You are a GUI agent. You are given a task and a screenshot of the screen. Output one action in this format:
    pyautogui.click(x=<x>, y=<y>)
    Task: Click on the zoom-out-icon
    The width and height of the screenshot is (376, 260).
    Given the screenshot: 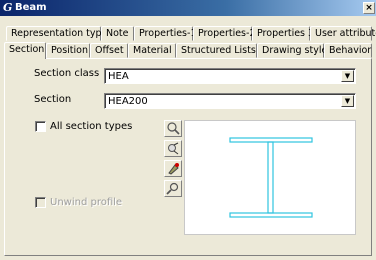 What is the action you would take?
    pyautogui.click(x=173, y=148)
    